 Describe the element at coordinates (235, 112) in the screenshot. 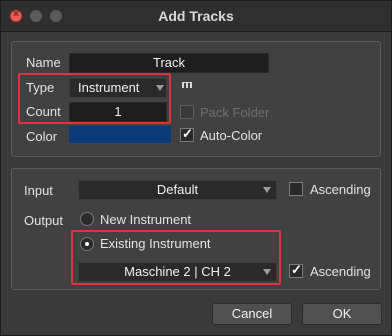

I see `pack-folder-label: Pack Folder` at that location.